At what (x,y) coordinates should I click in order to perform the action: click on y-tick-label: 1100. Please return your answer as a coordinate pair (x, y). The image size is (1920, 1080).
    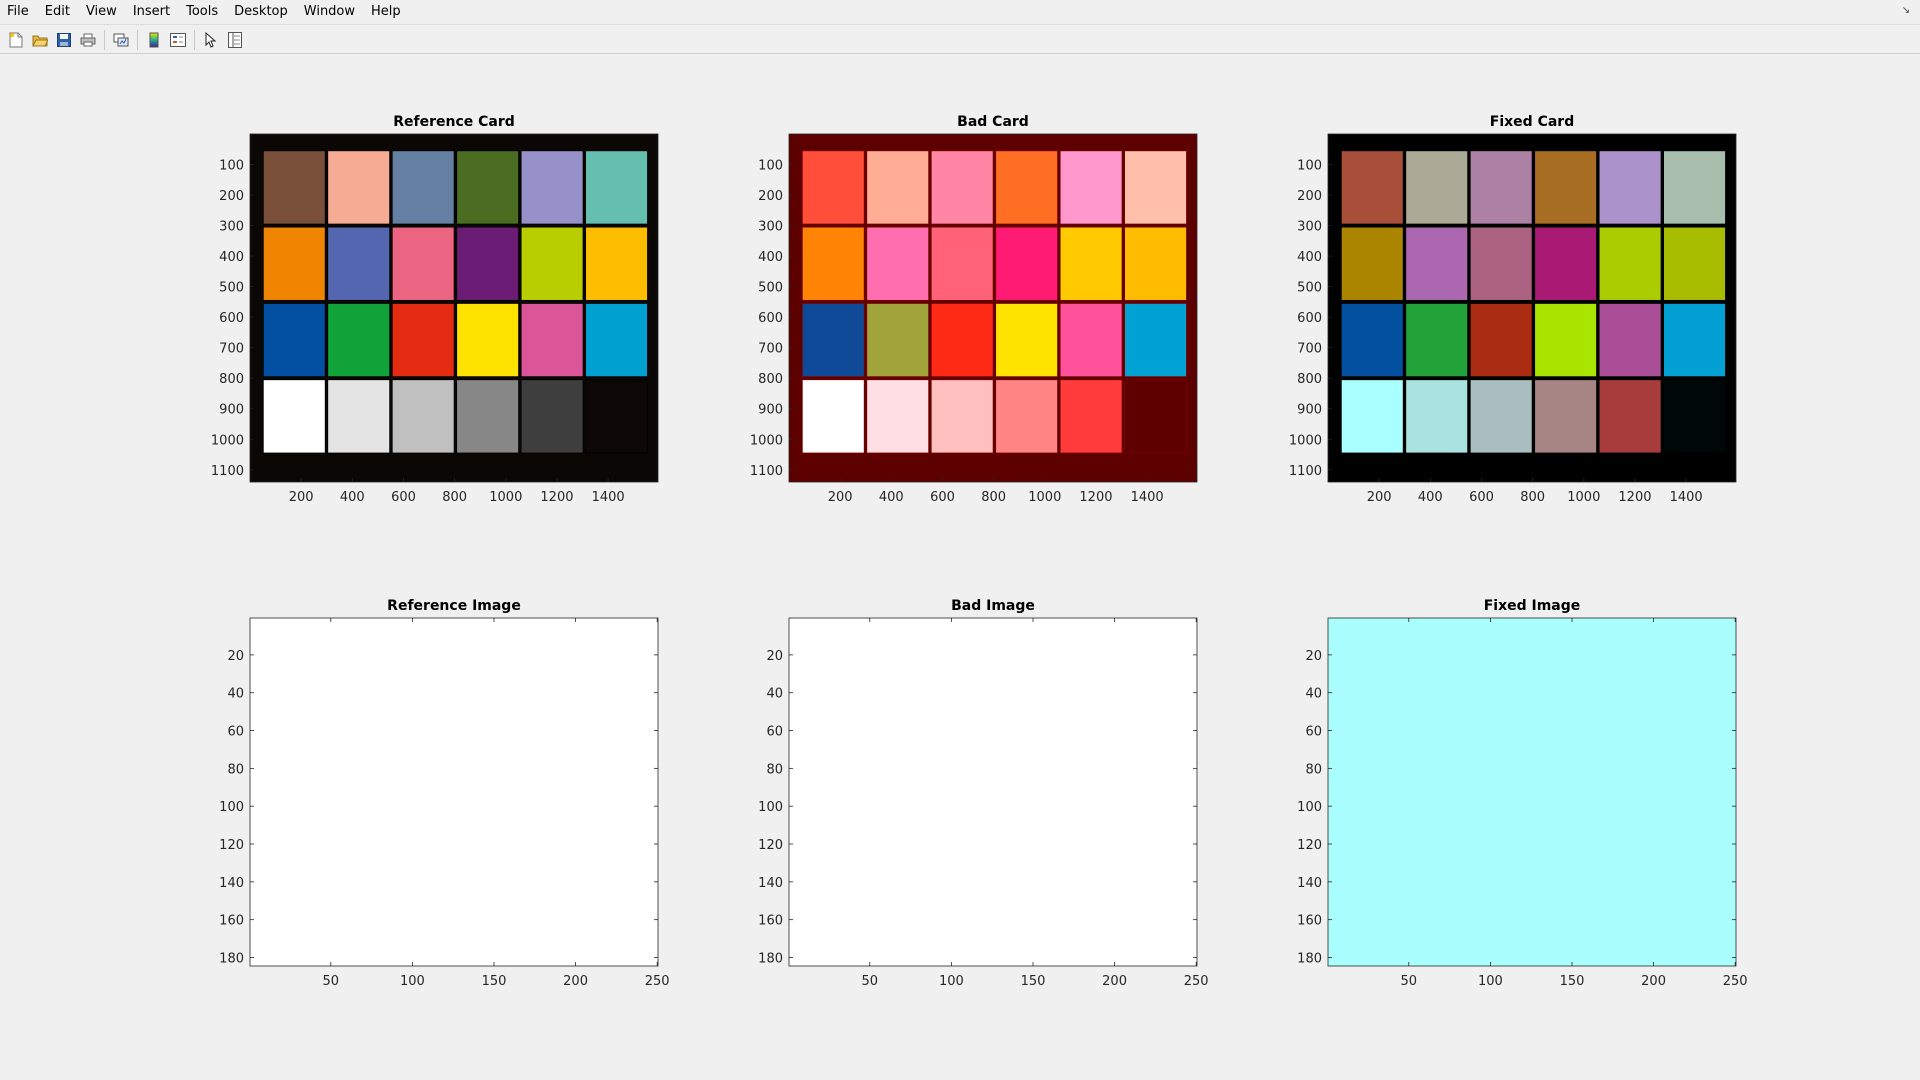
    Looking at the image, I should click on (766, 471).